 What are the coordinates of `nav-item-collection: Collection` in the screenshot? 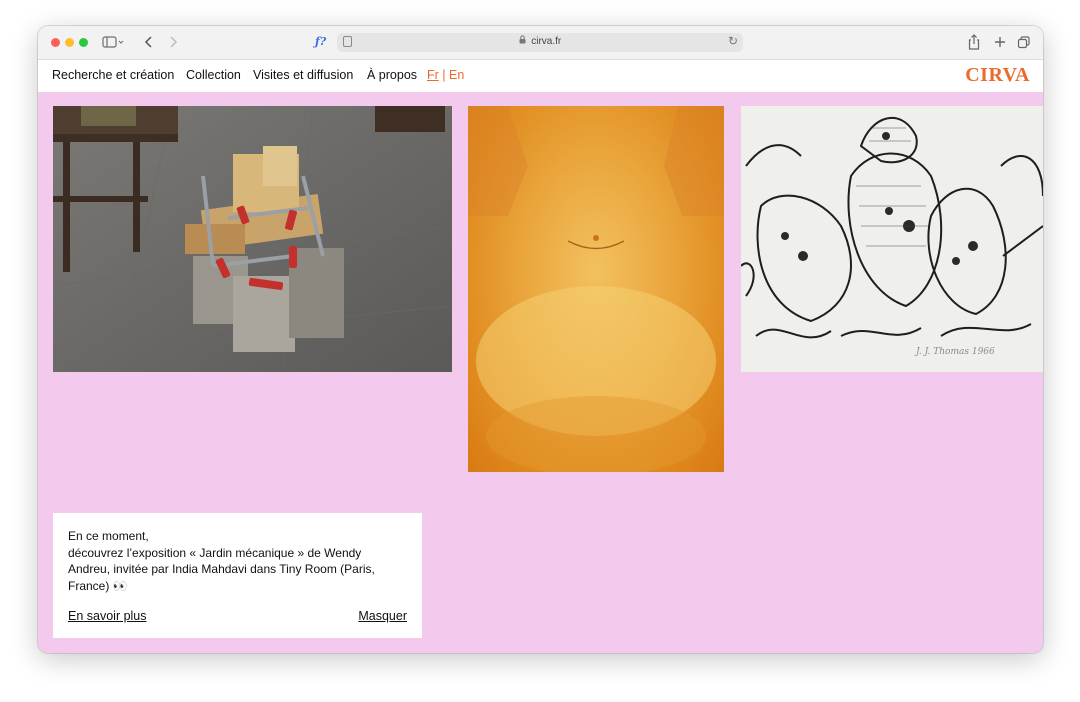 It's located at (213, 75).